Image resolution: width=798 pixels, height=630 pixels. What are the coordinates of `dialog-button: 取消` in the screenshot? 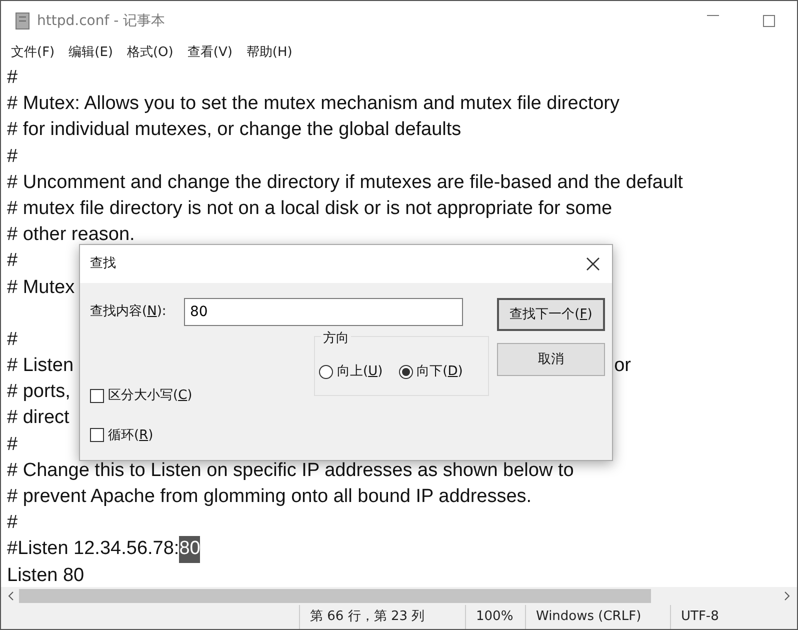 It's located at (551, 359).